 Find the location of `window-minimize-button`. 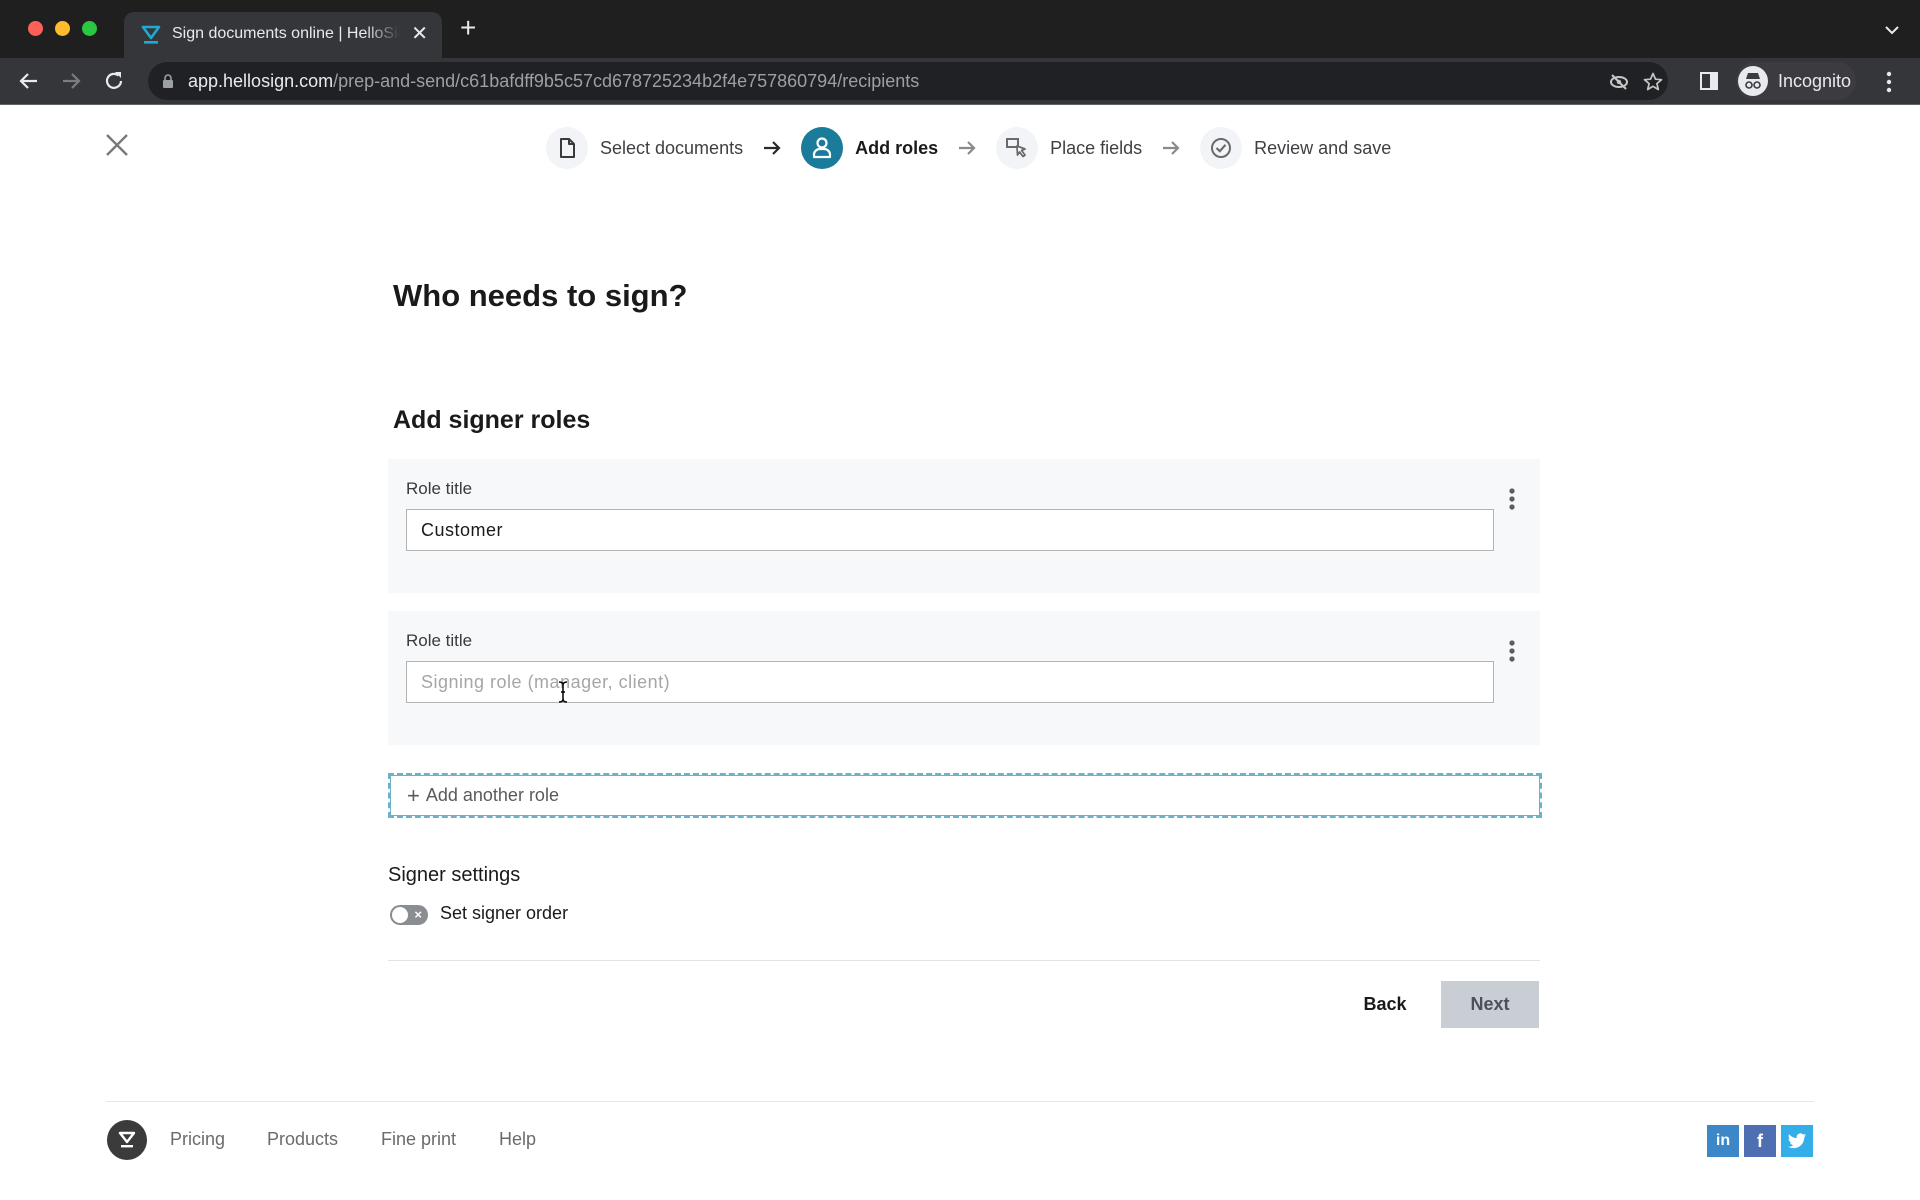

window-minimize-button is located at coordinates (62, 28).